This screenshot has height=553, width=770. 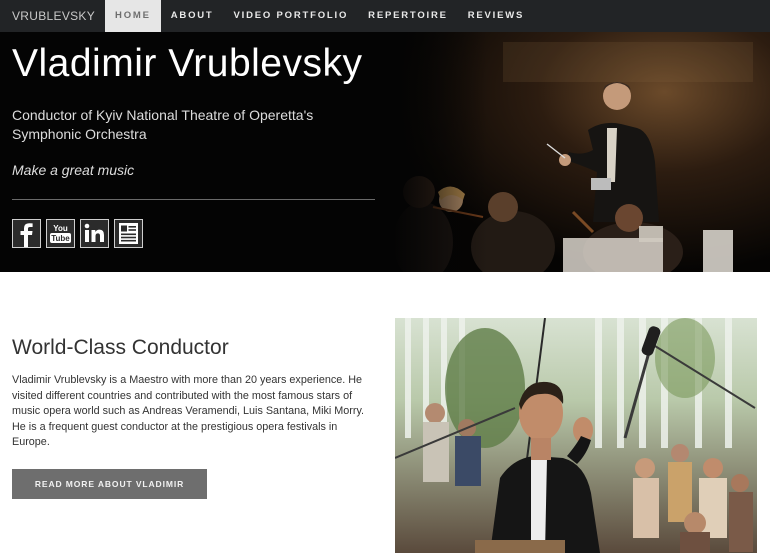 What do you see at coordinates (60, 238) in the screenshot?
I see `svg-text: Tube` at bounding box center [60, 238].